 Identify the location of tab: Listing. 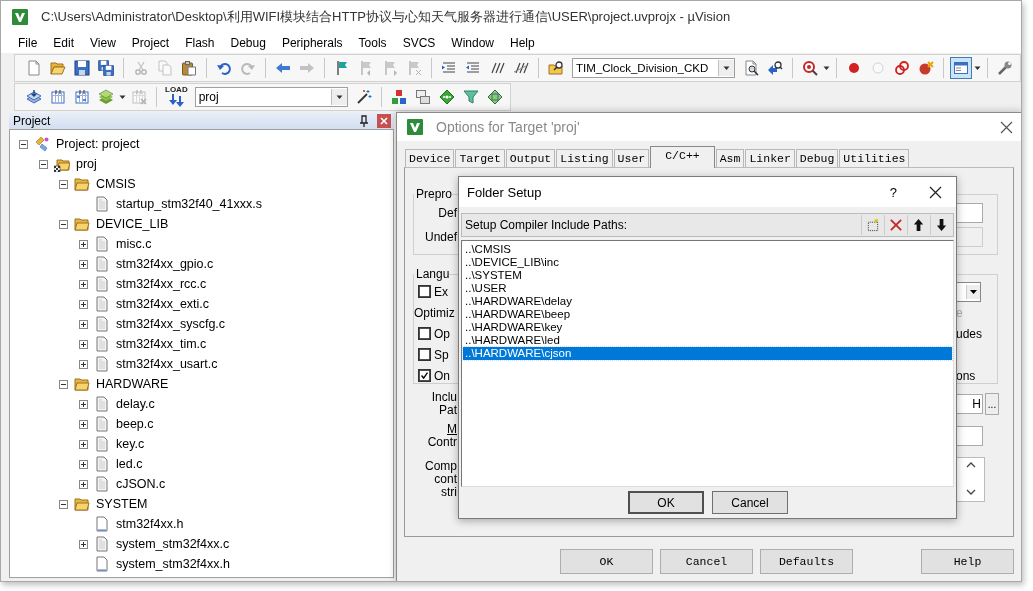
(584, 158).